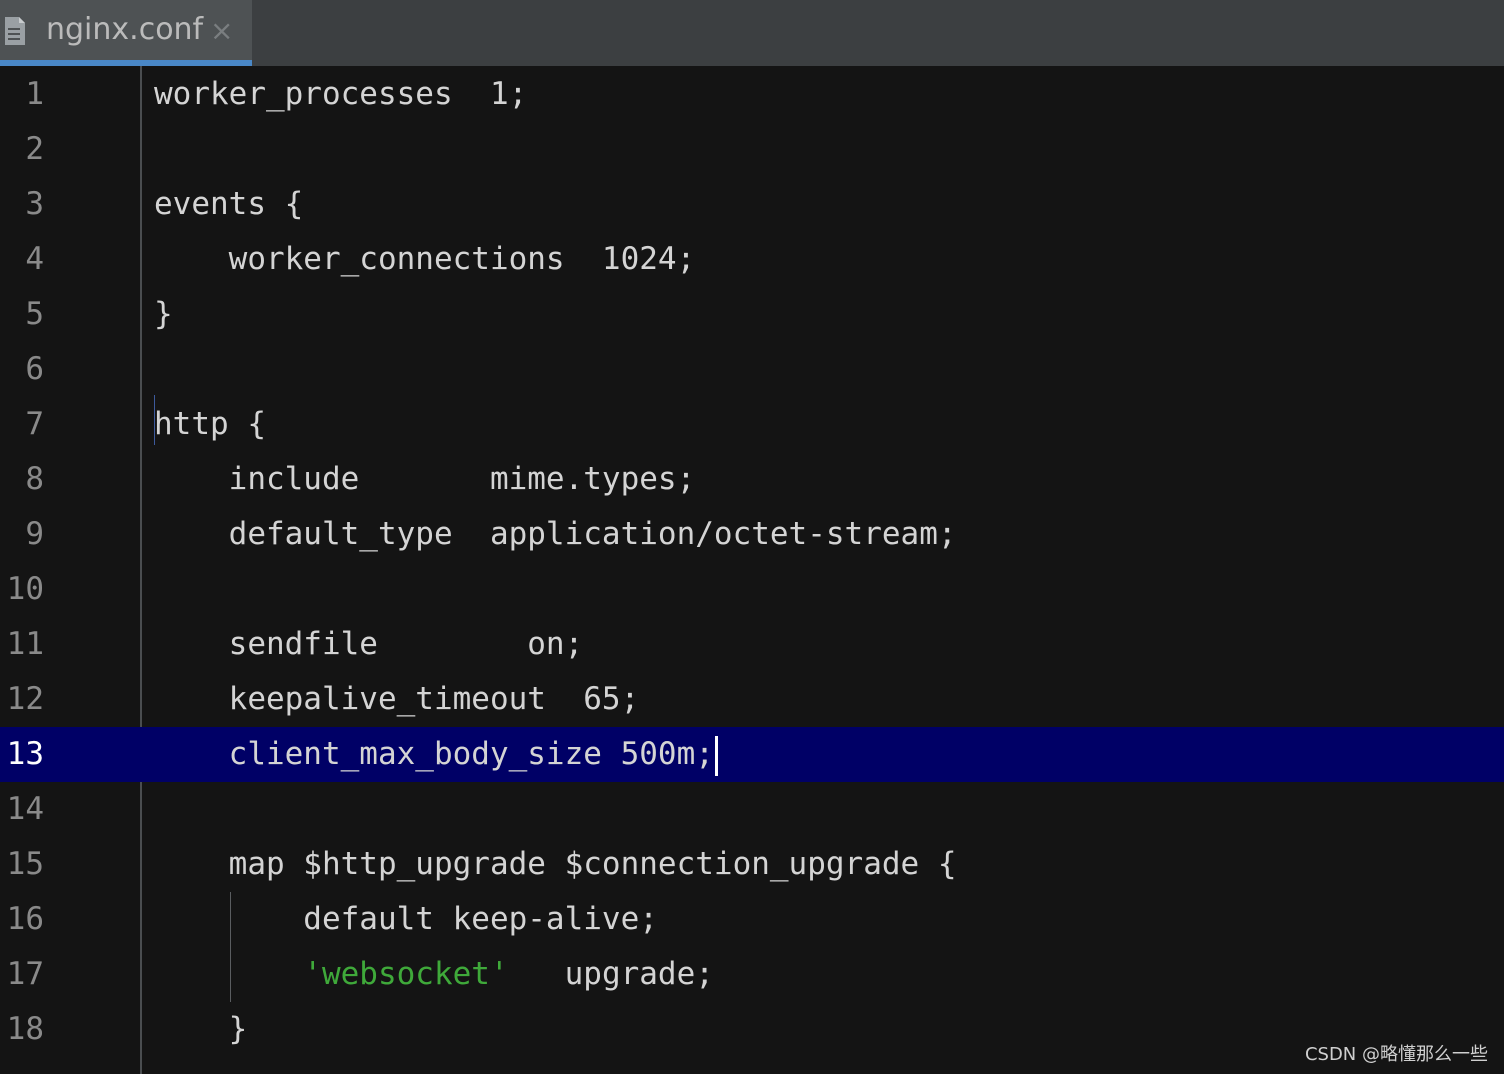 The image size is (1504, 1074). Describe the element at coordinates (752, 33) in the screenshot. I see `tab-bar: nginx.conf ×` at that location.